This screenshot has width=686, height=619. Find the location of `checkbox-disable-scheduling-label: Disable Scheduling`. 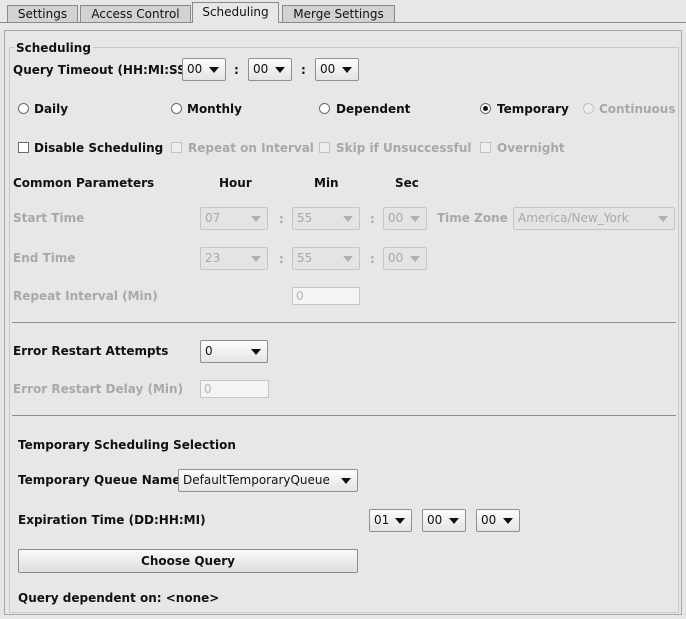

checkbox-disable-scheduling-label: Disable Scheduling is located at coordinates (98, 148).